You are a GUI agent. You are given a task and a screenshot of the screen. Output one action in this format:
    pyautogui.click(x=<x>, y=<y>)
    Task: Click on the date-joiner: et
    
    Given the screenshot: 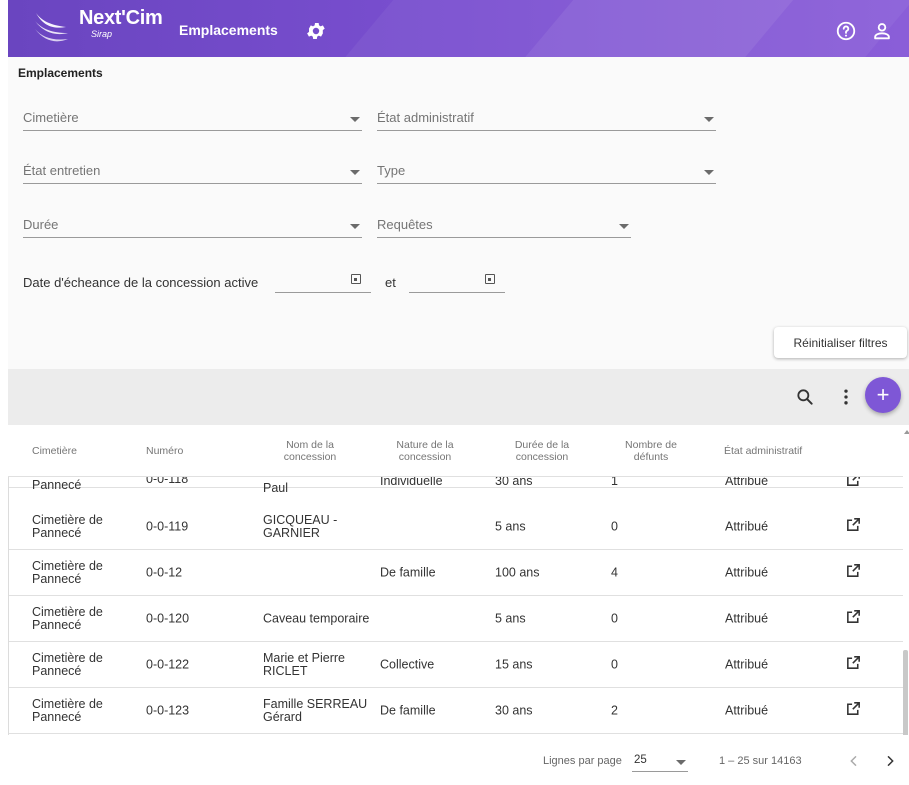 What is the action you would take?
    pyautogui.click(x=390, y=282)
    